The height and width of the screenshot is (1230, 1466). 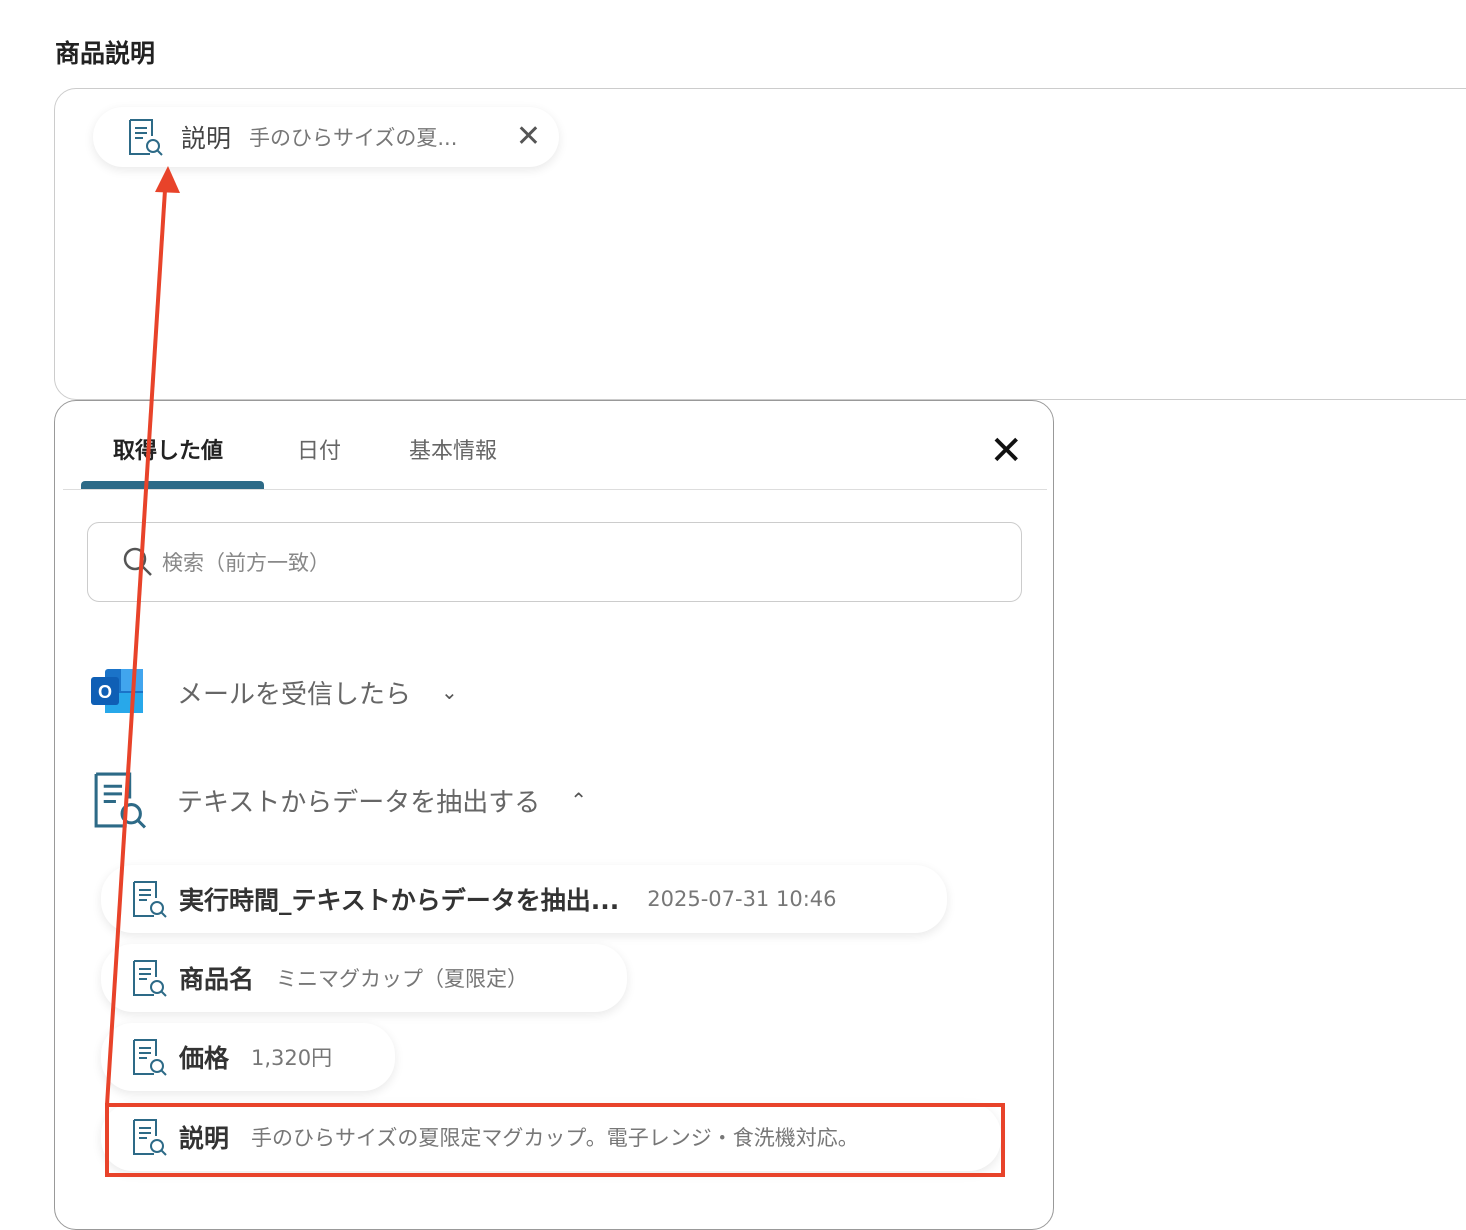 I want to click on item-value: 2025-07-31 10:46, so click(x=742, y=899).